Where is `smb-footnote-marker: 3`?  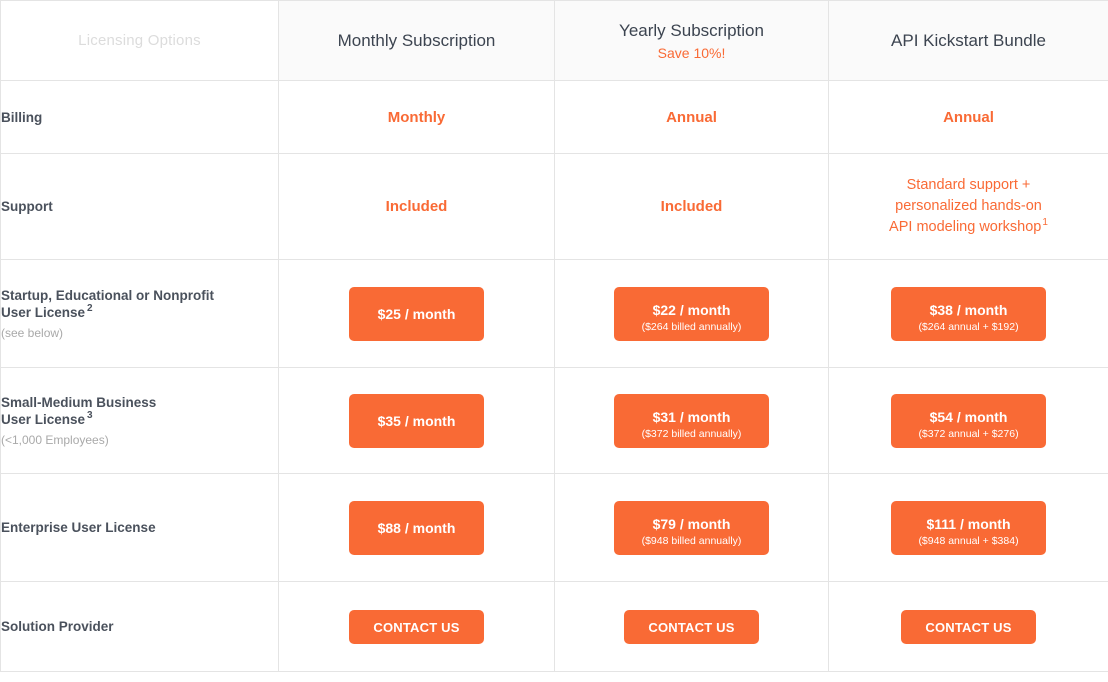
smb-footnote-marker: 3 is located at coordinates (90, 415).